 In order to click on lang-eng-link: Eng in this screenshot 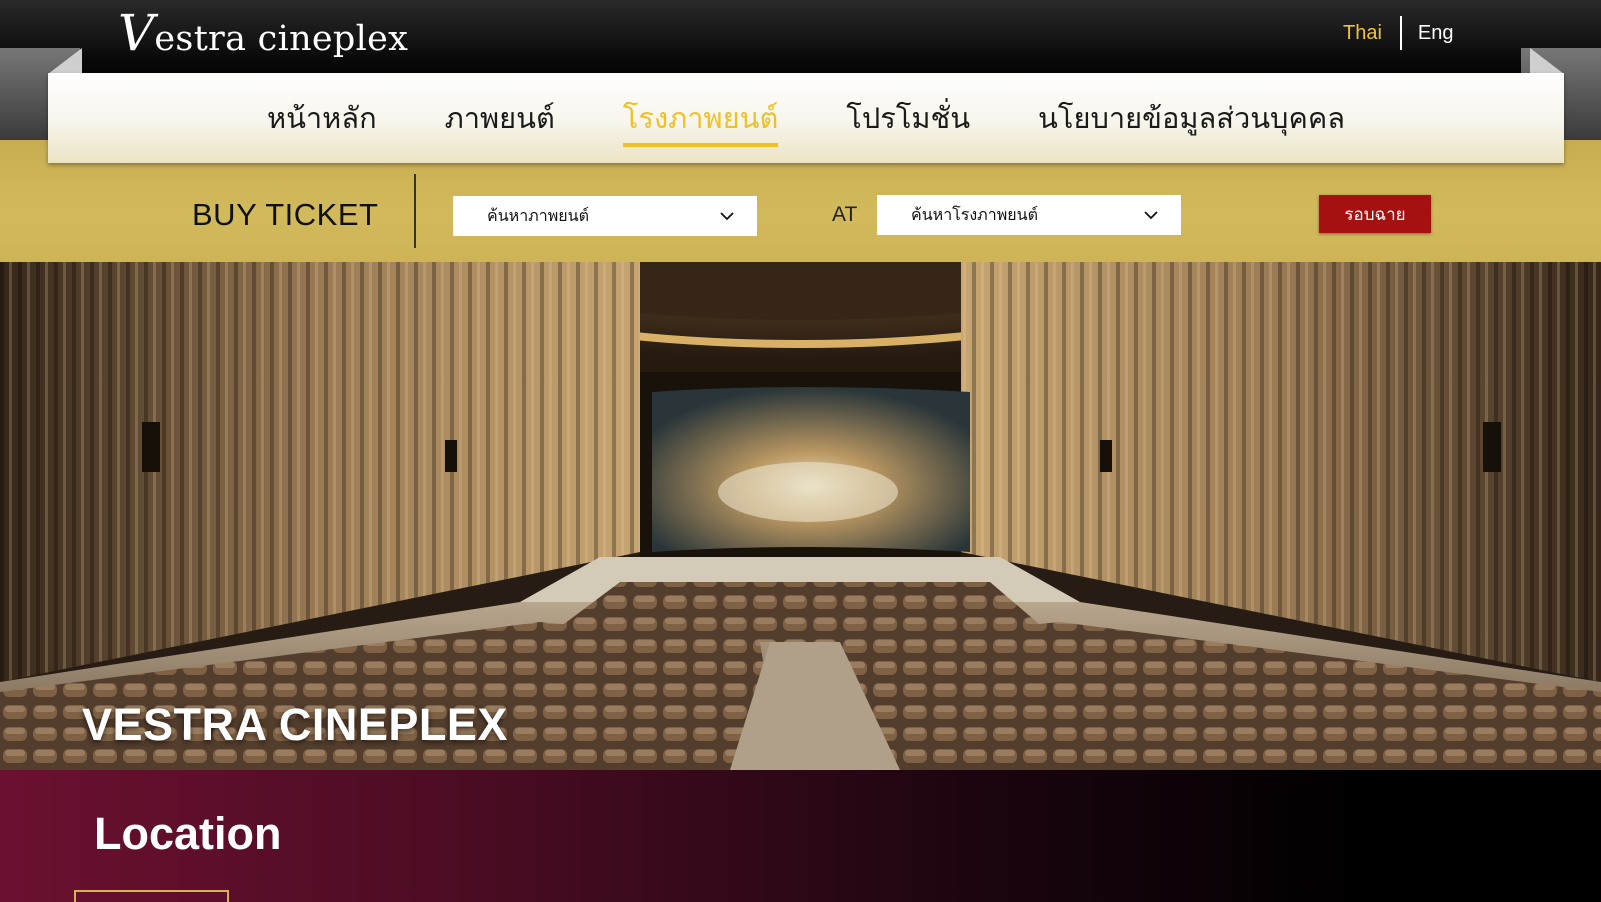, I will do `click(1436, 33)`.